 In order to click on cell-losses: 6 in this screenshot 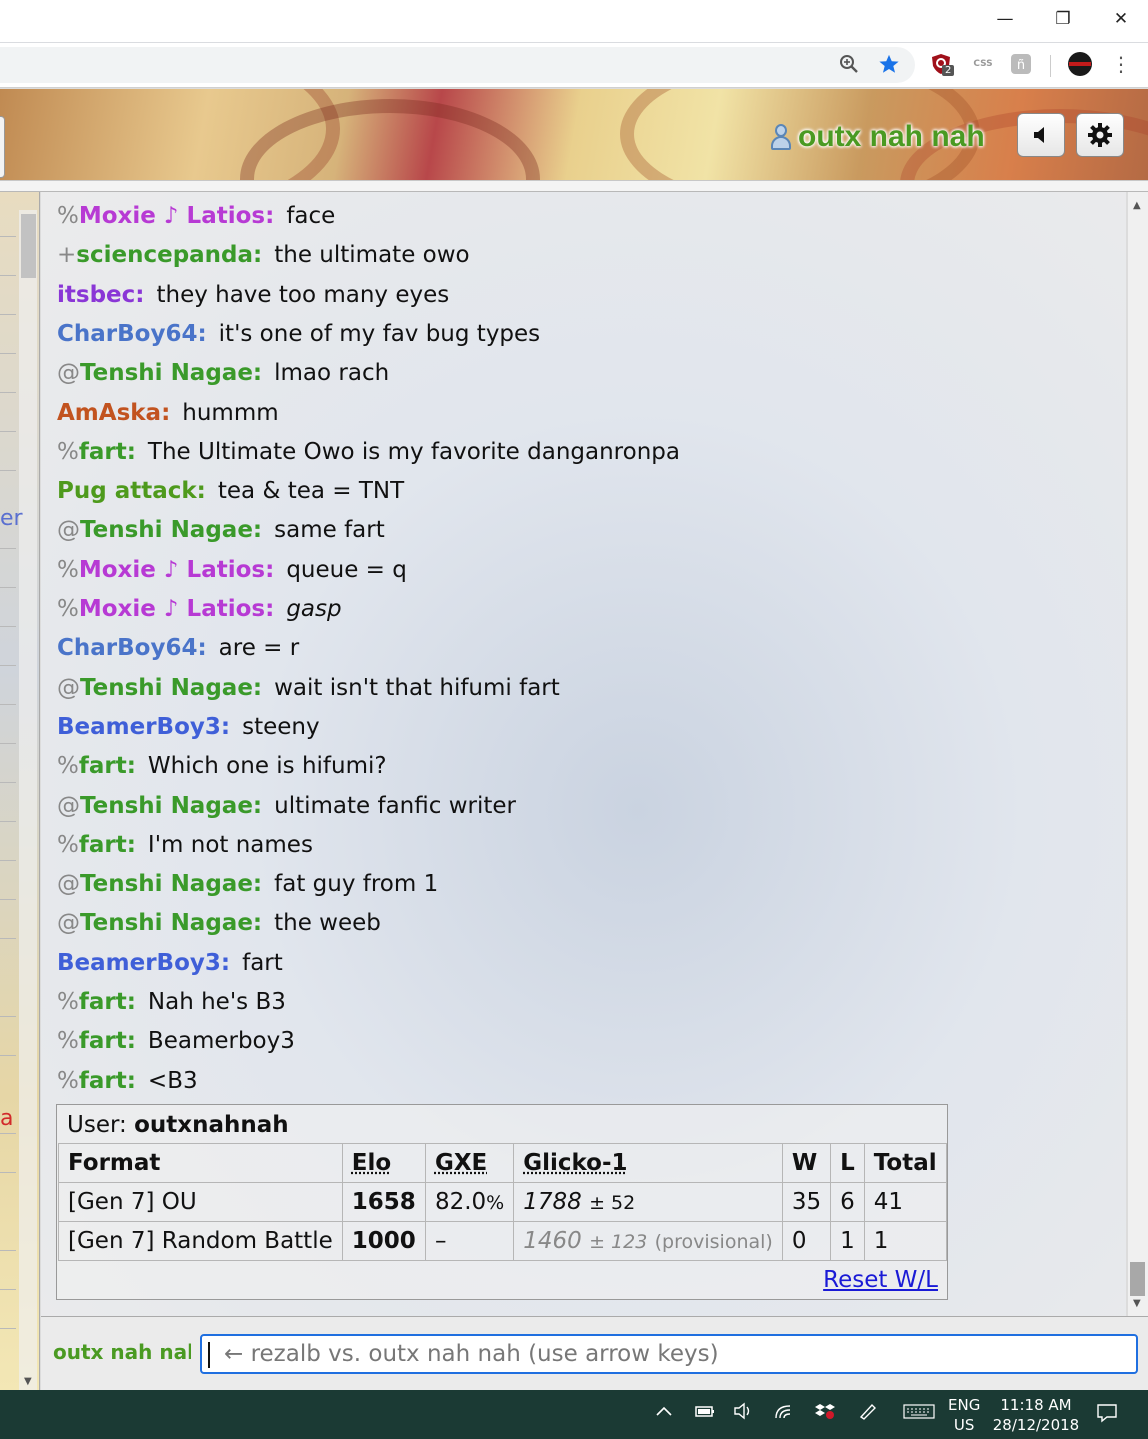, I will do `click(847, 1202)`.